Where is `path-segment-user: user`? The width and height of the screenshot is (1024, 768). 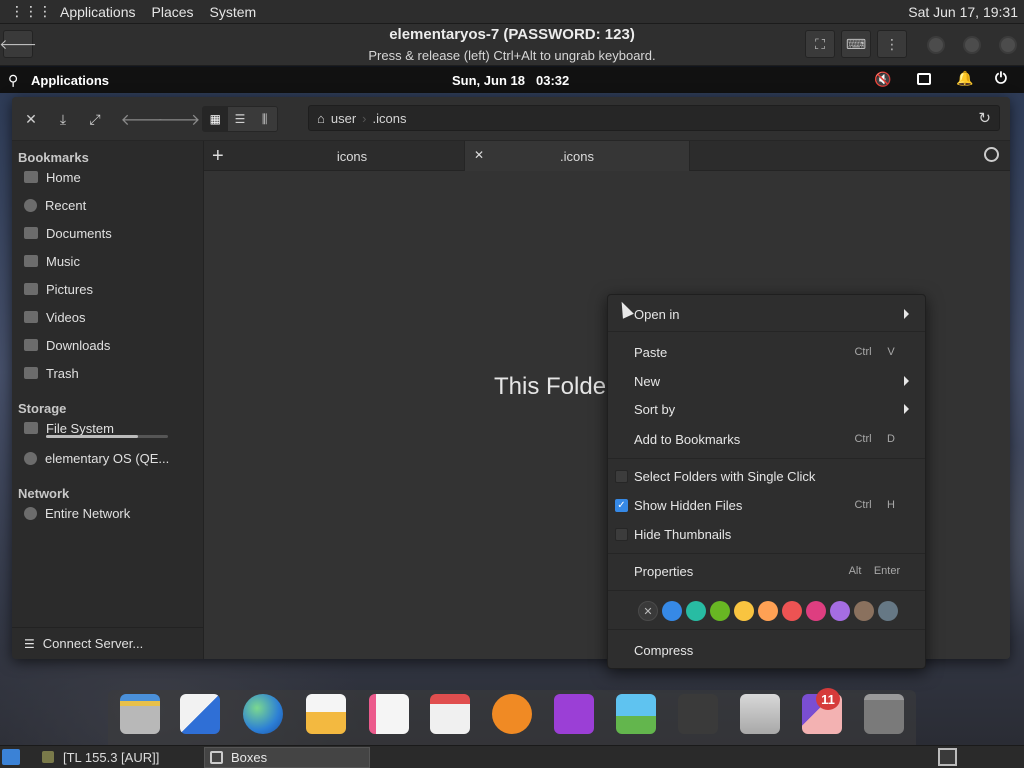
path-segment-user: user is located at coordinates (343, 118).